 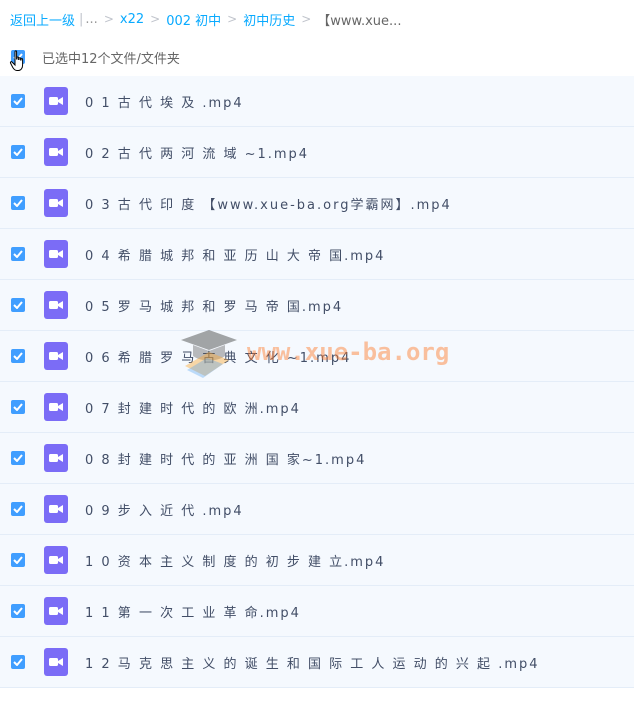 I want to click on file-name: 0 8 封 建 时 代 的 亚 洲 国 家~1.mp4, so click(x=225, y=458).